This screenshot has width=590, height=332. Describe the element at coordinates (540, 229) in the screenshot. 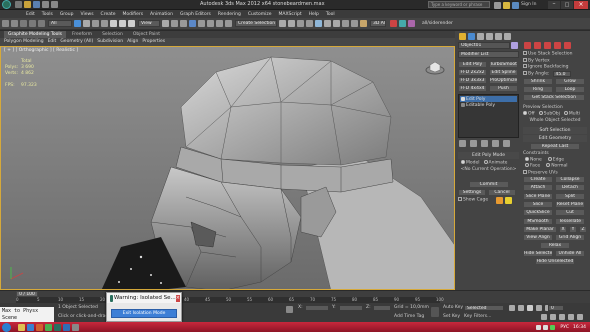

I see `make-planar-button: Make Planar` at that location.